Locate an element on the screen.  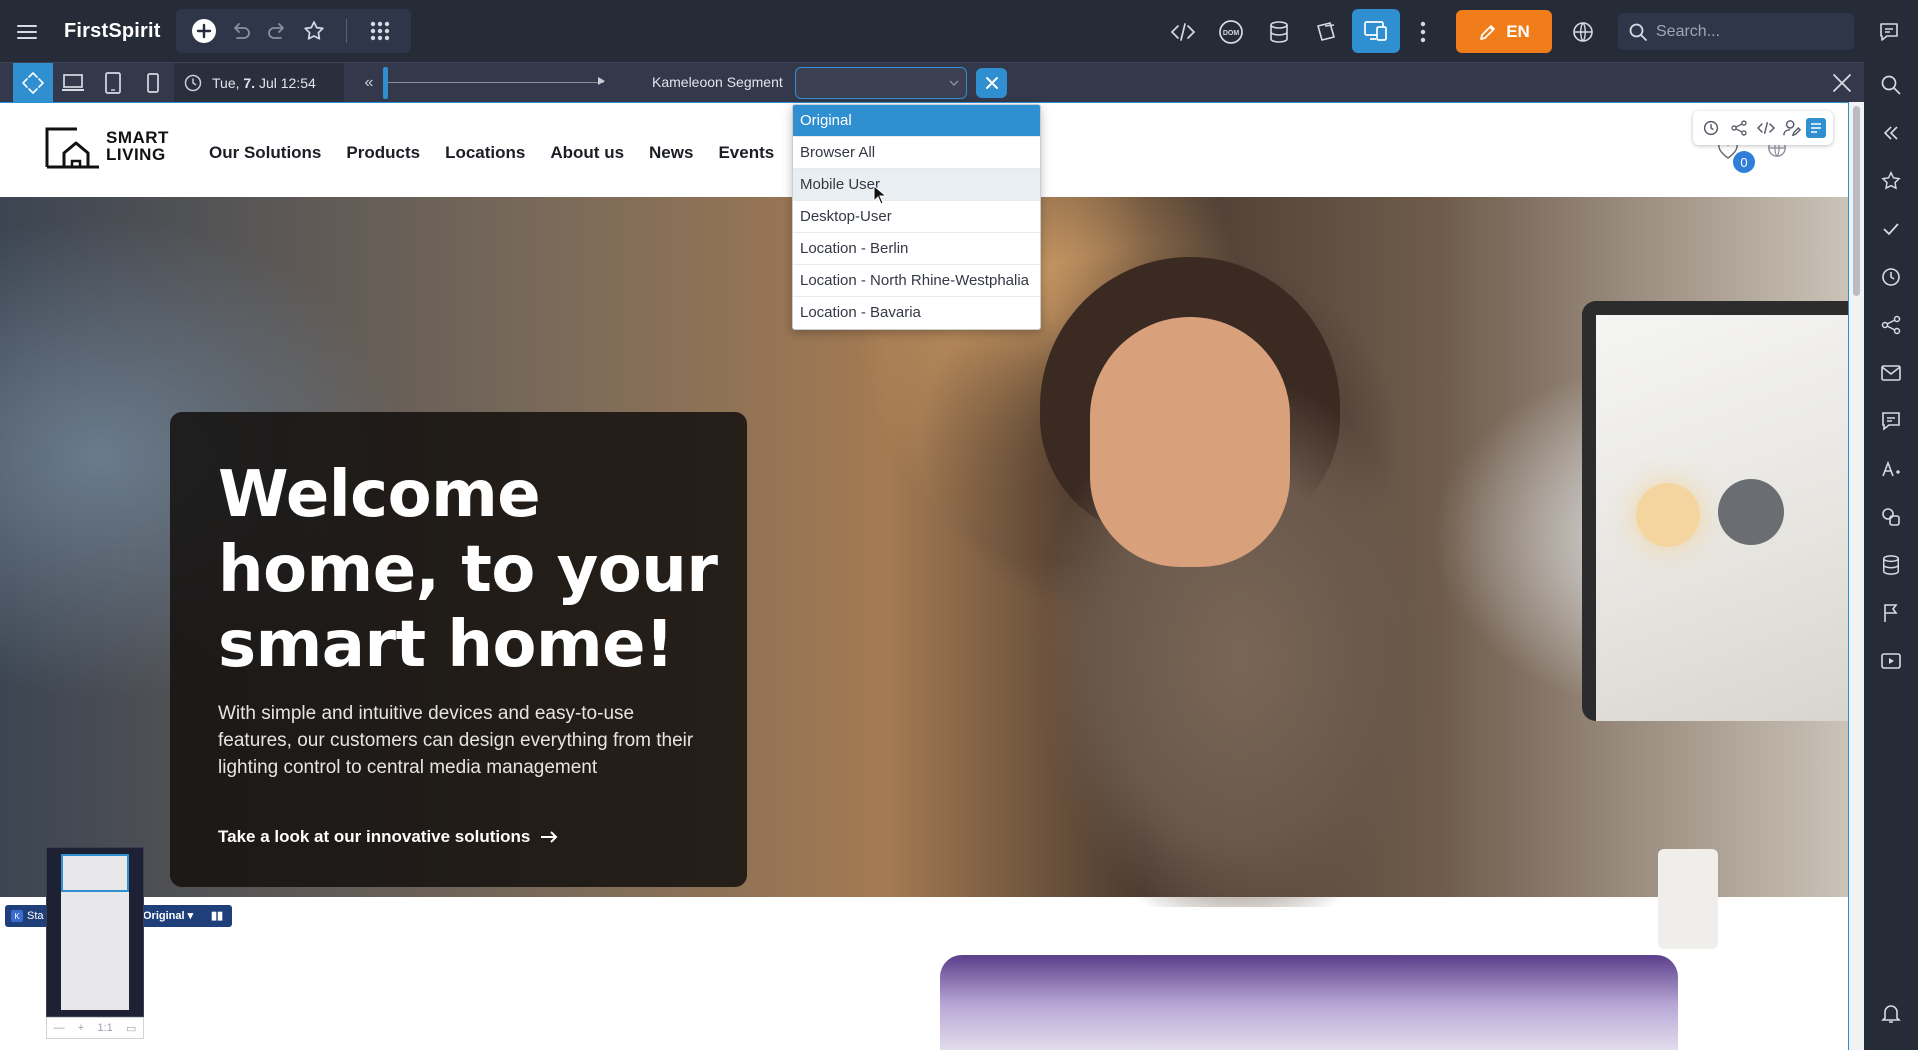
hero-cta-link: Take a look at our innovative solutions is located at coordinates (388, 837).